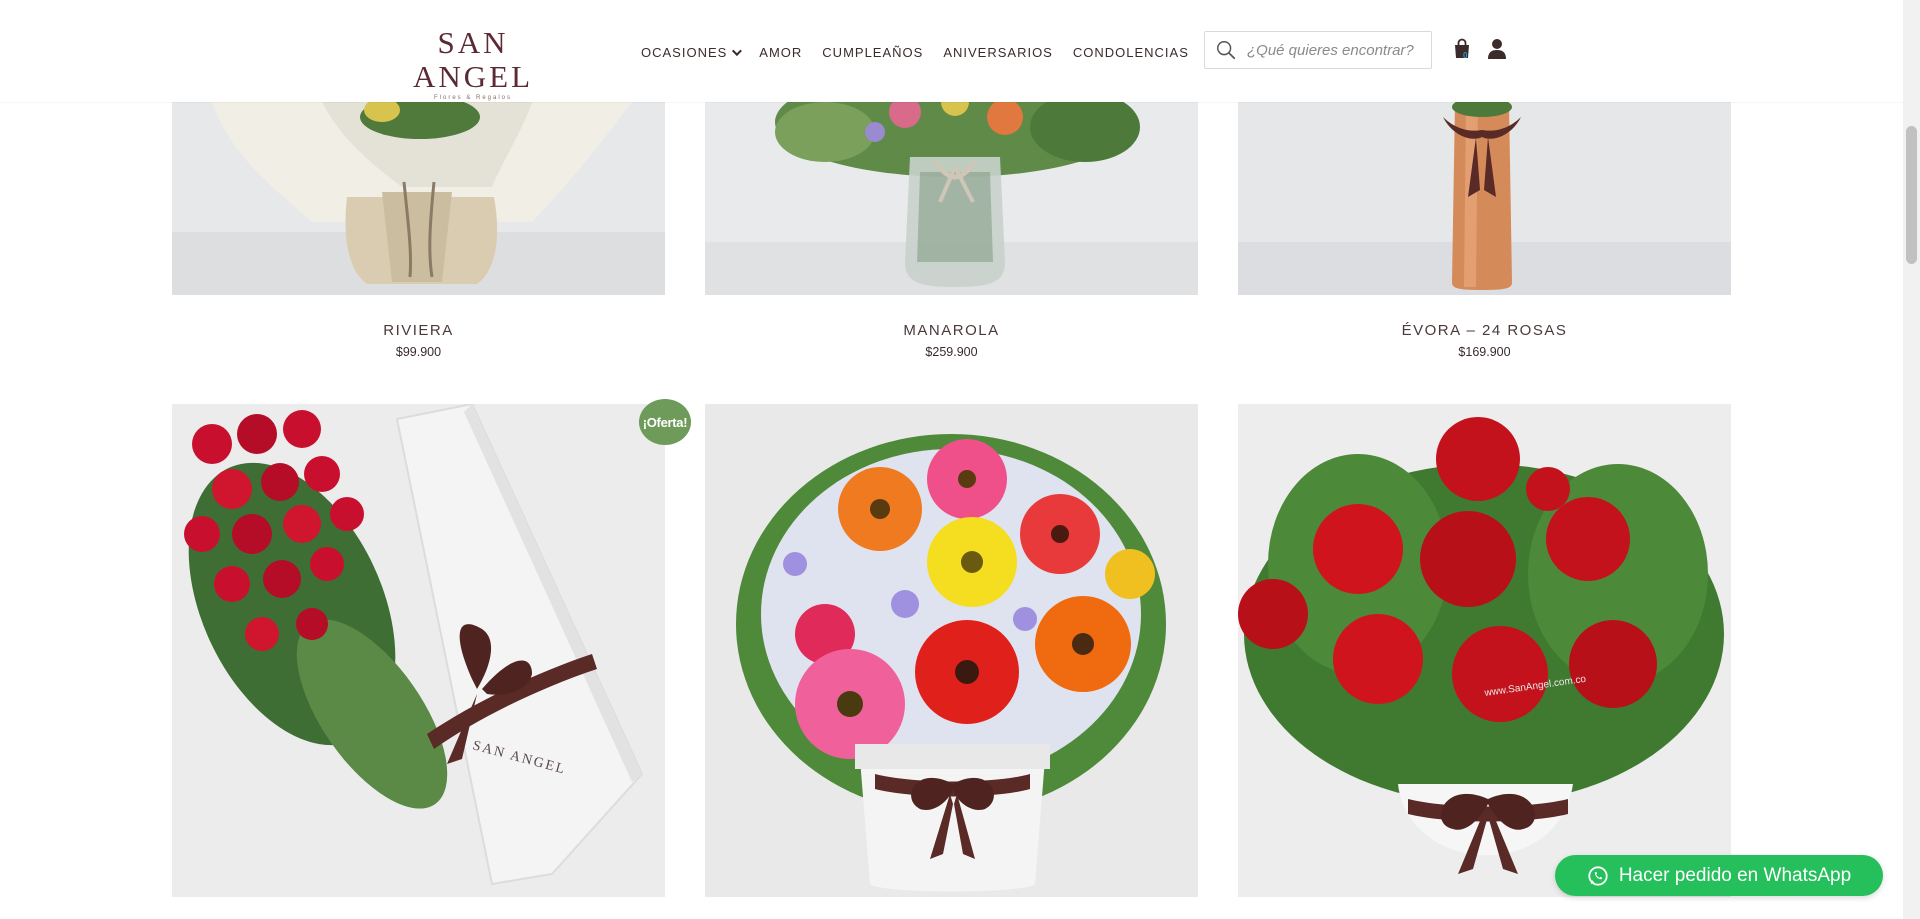 Image resolution: width=1920 pixels, height=919 pixels. What do you see at coordinates (951, 330) in the screenshot?
I see `product-title: MANAROLA` at bounding box center [951, 330].